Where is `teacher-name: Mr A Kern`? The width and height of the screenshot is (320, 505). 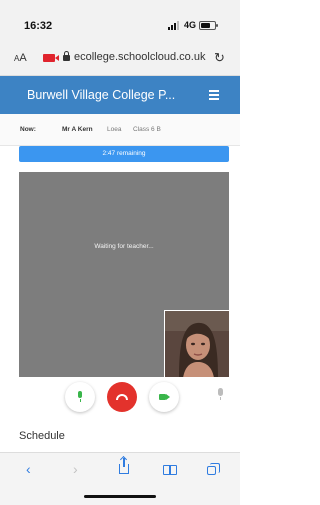
teacher-name: Mr A Kern is located at coordinates (77, 129).